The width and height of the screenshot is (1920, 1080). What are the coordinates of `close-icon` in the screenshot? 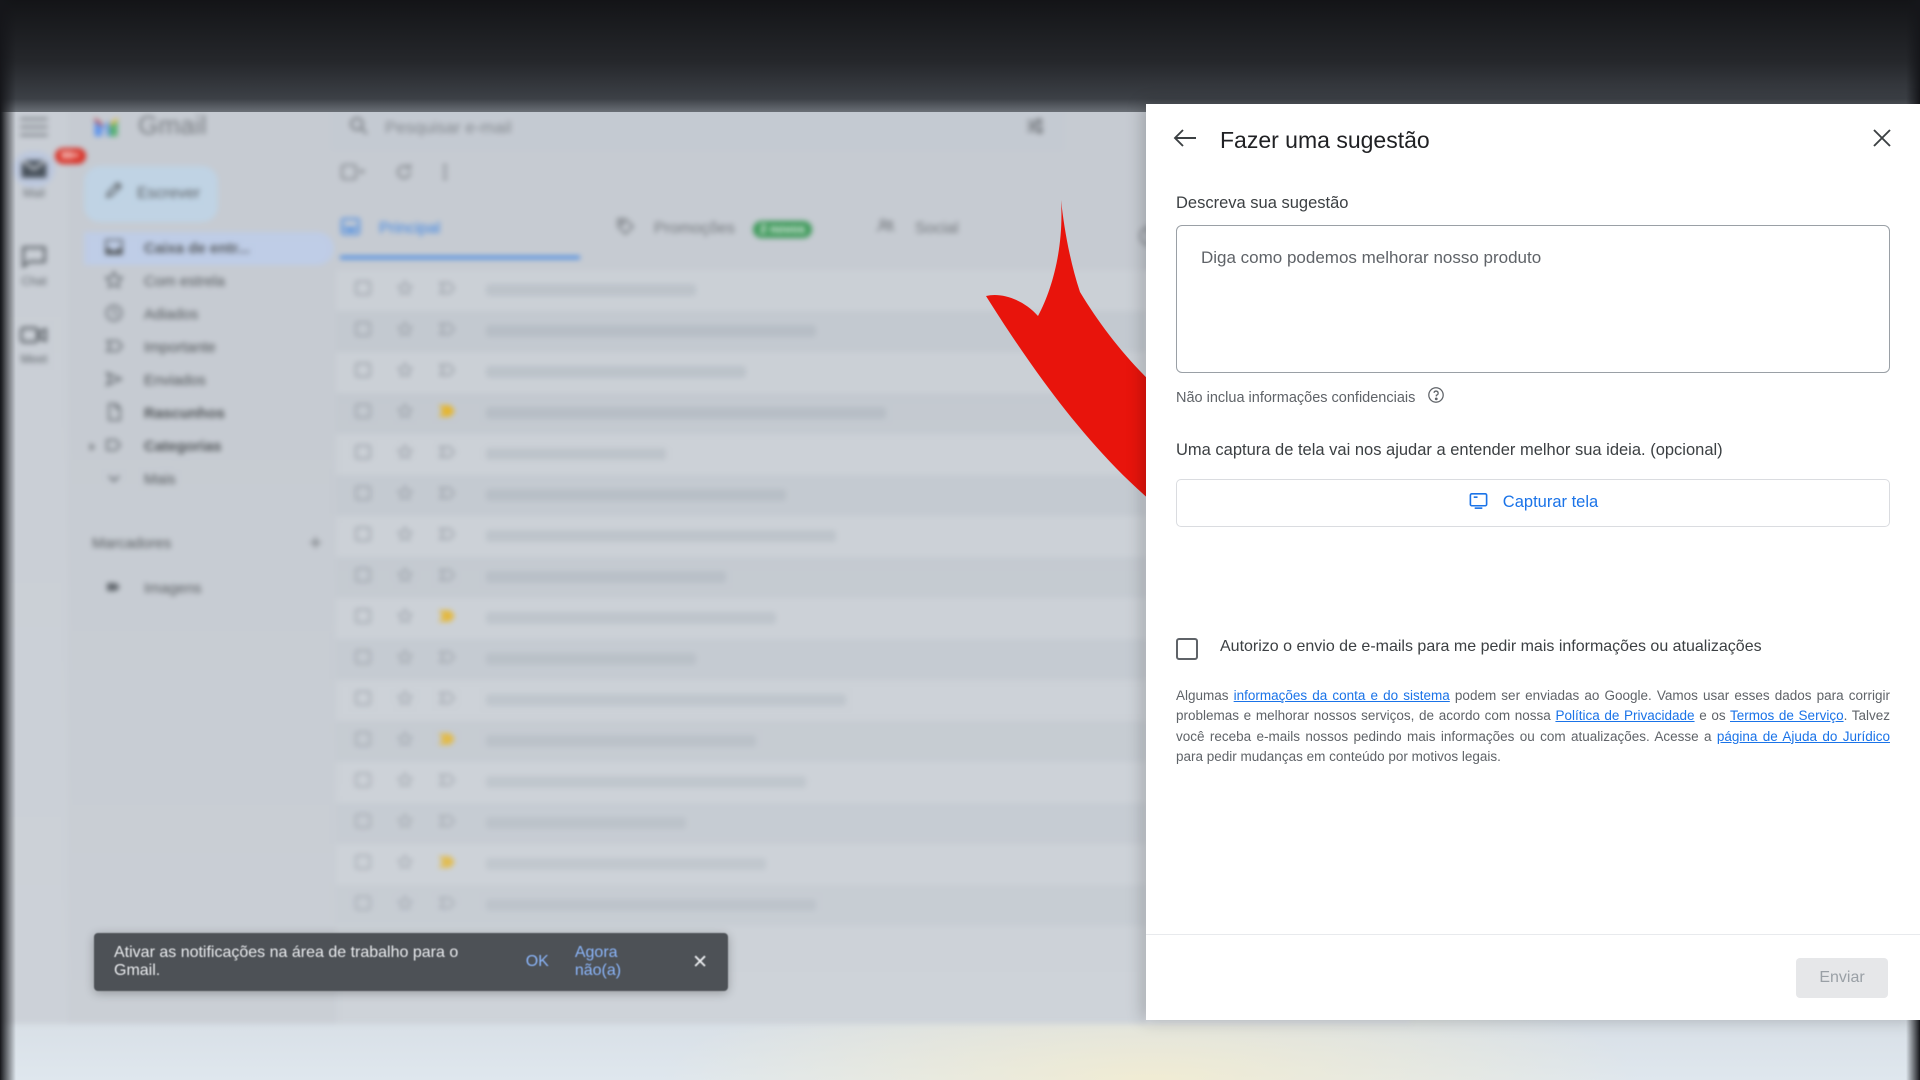 It's located at (1882, 140).